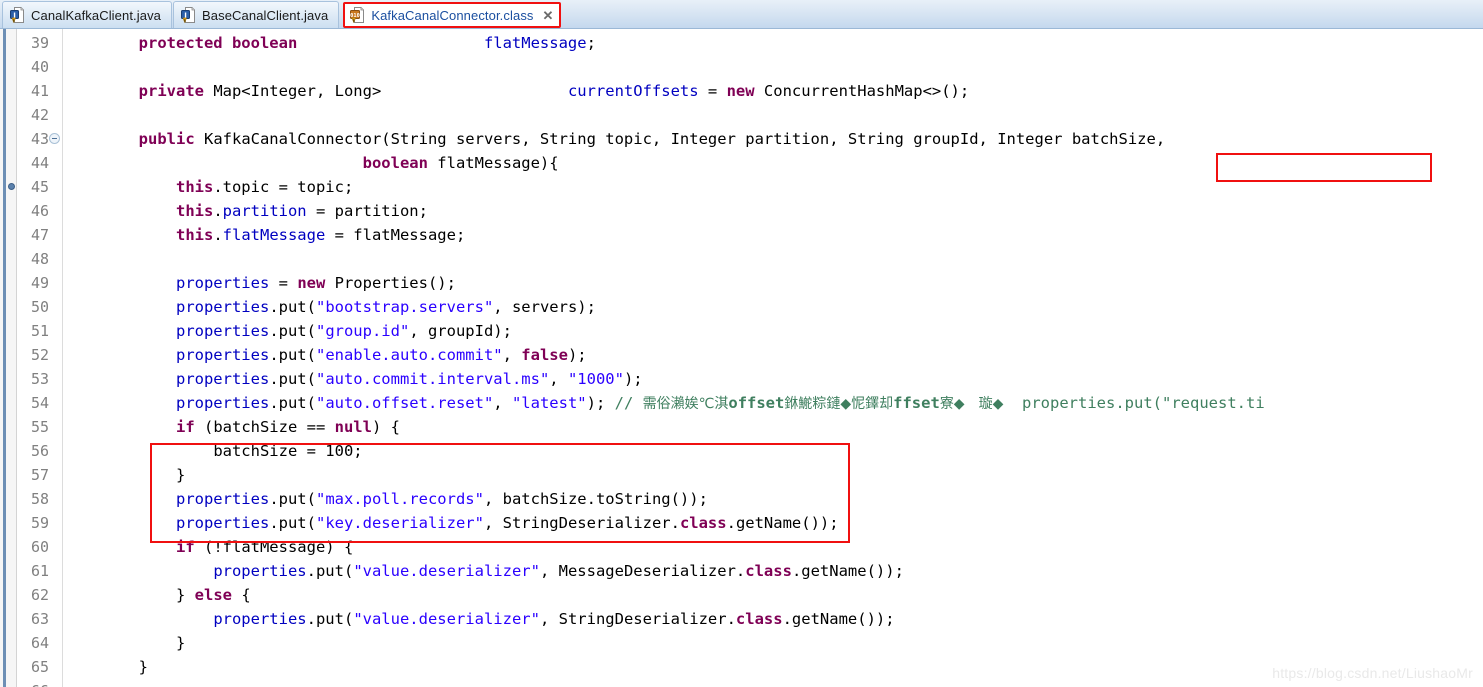  What do you see at coordinates (185, 547) in the screenshot?
I see `code-token: if` at bounding box center [185, 547].